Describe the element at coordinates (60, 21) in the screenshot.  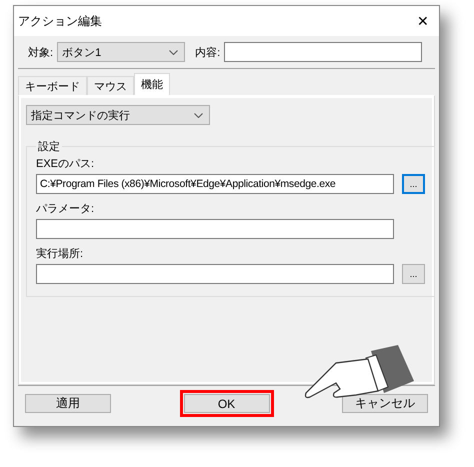
I see `window-title: アクション編集` at that location.